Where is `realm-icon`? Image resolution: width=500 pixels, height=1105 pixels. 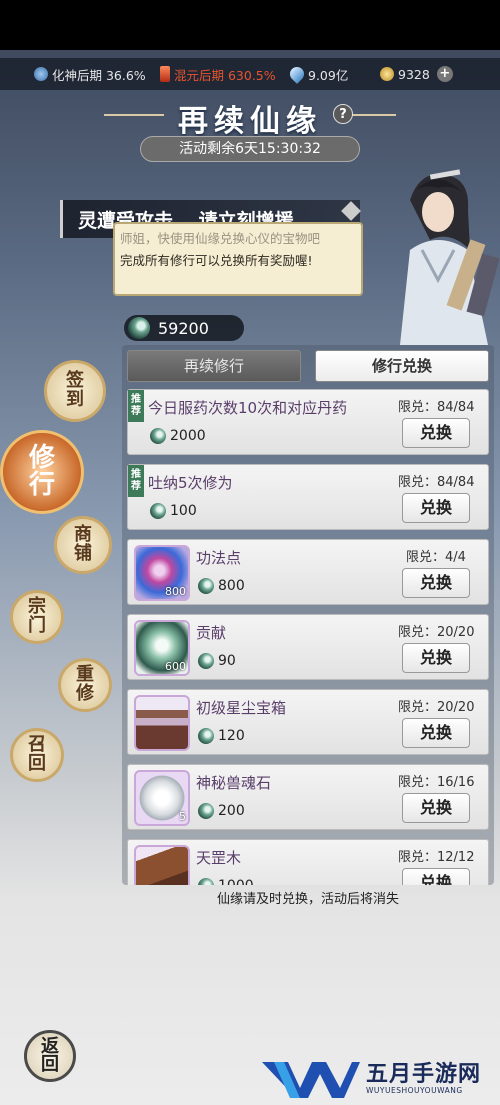 realm-icon is located at coordinates (41, 74).